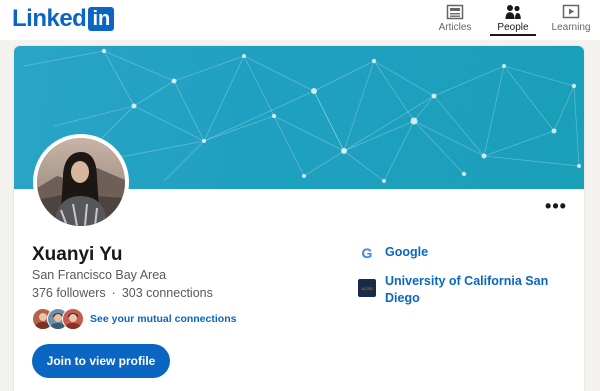 The image size is (600, 391). Describe the element at coordinates (407, 252) in the screenshot. I see `experience-name: Google` at that location.